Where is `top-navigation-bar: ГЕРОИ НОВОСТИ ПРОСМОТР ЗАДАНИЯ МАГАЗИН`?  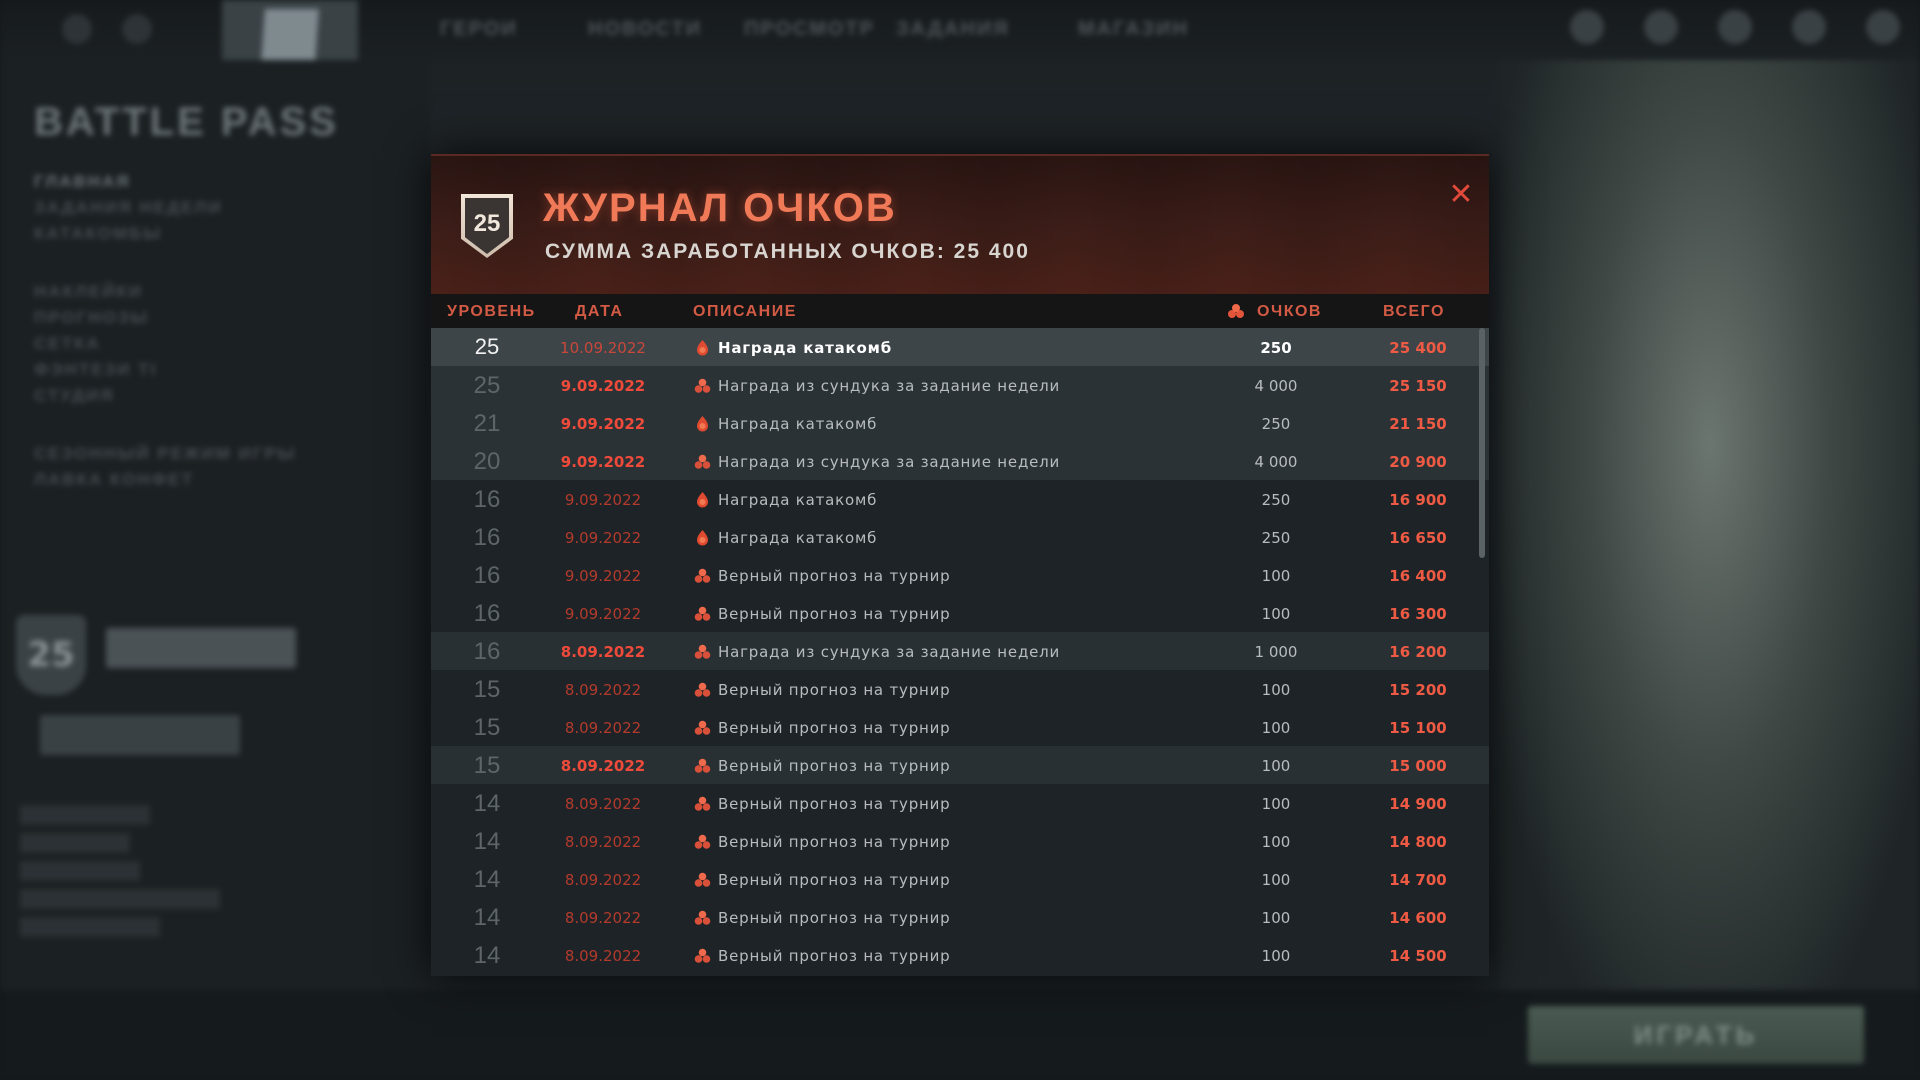
top-navigation-bar: ГЕРОИ НОВОСТИ ПРОСМОТР ЗАДАНИЯ МАГАЗИН is located at coordinates (960, 36).